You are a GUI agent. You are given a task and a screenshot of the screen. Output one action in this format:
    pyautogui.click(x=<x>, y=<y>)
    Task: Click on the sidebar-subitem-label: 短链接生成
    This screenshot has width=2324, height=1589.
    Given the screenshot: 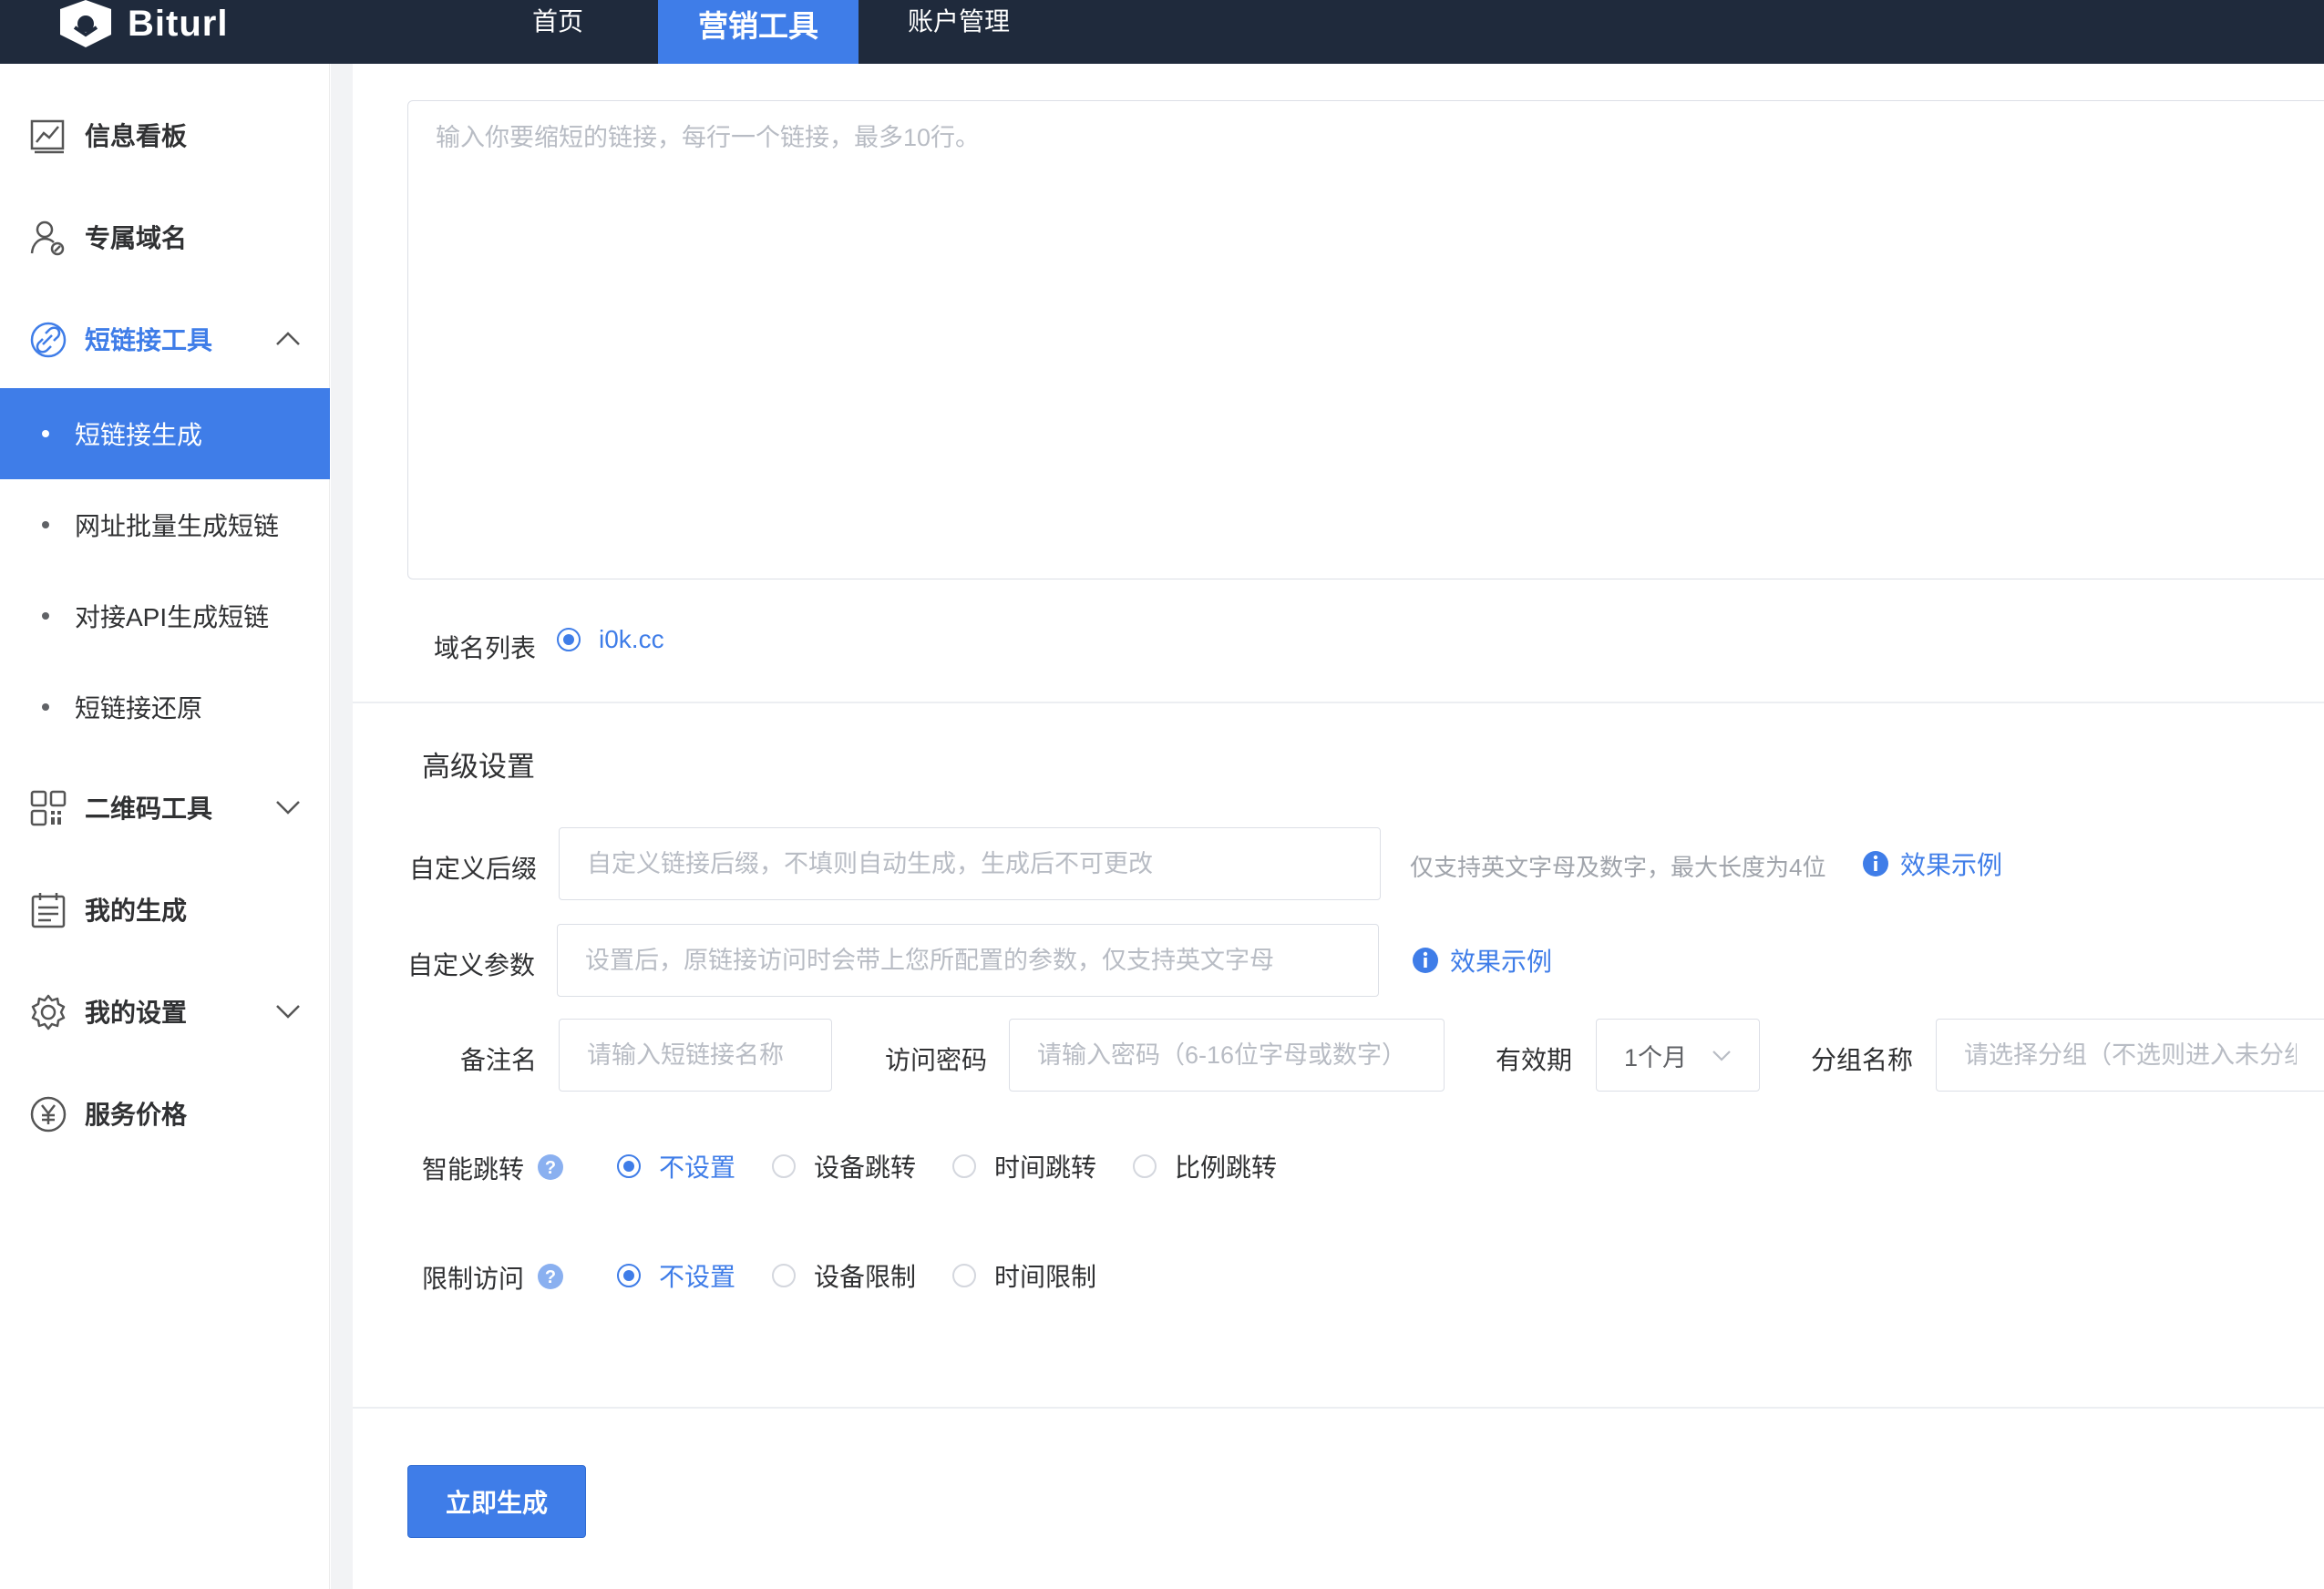 What is the action you would take?
    pyautogui.click(x=139, y=435)
    